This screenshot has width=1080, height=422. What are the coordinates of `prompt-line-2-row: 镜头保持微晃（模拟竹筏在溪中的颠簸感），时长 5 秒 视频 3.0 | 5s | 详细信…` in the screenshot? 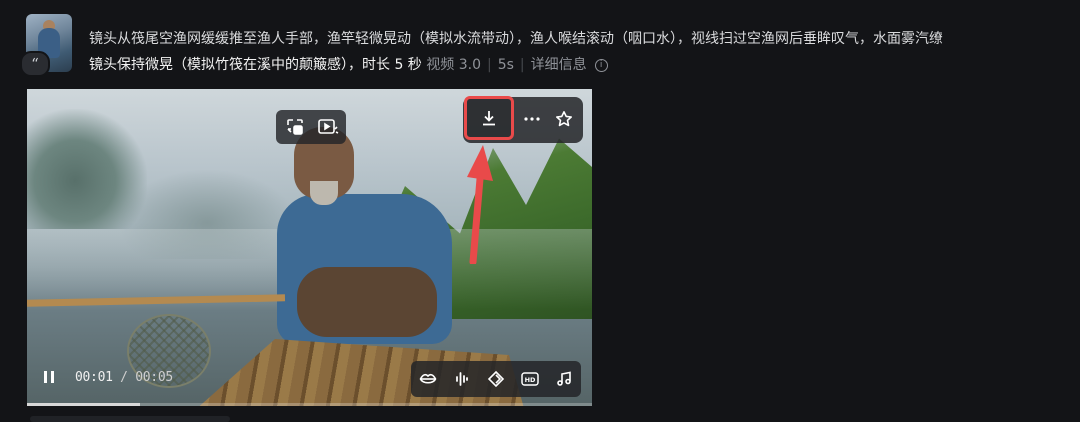 It's located at (584, 65).